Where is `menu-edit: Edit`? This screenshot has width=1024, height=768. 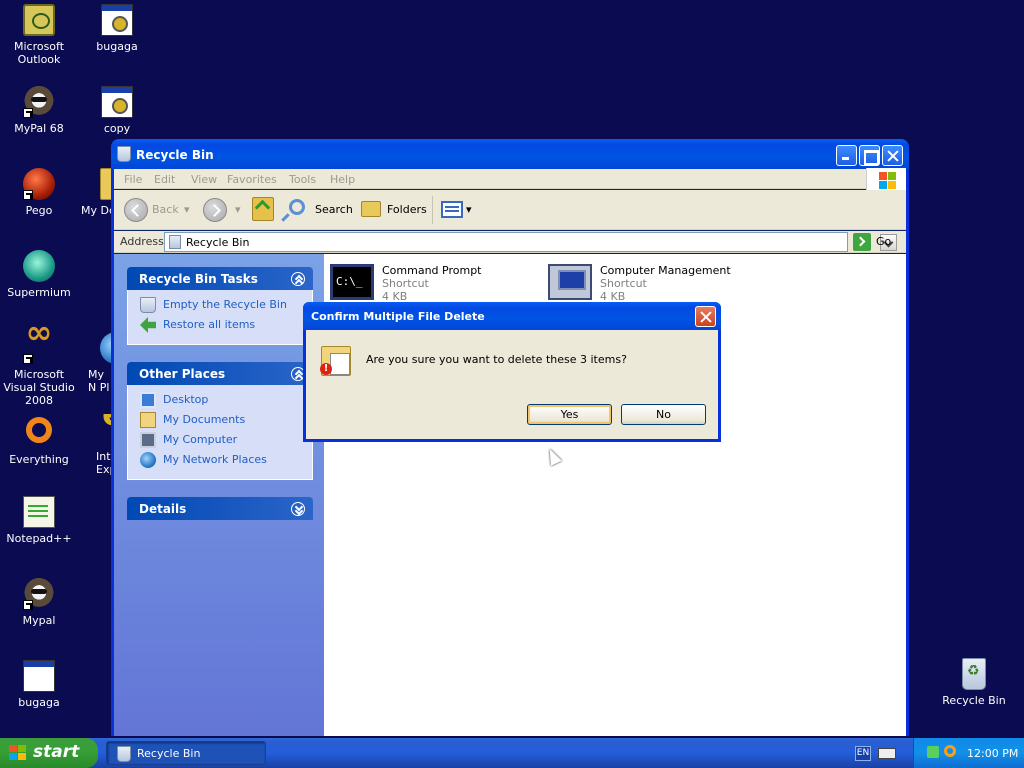
menu-edit: Edit is located at coordinates (164, 179).